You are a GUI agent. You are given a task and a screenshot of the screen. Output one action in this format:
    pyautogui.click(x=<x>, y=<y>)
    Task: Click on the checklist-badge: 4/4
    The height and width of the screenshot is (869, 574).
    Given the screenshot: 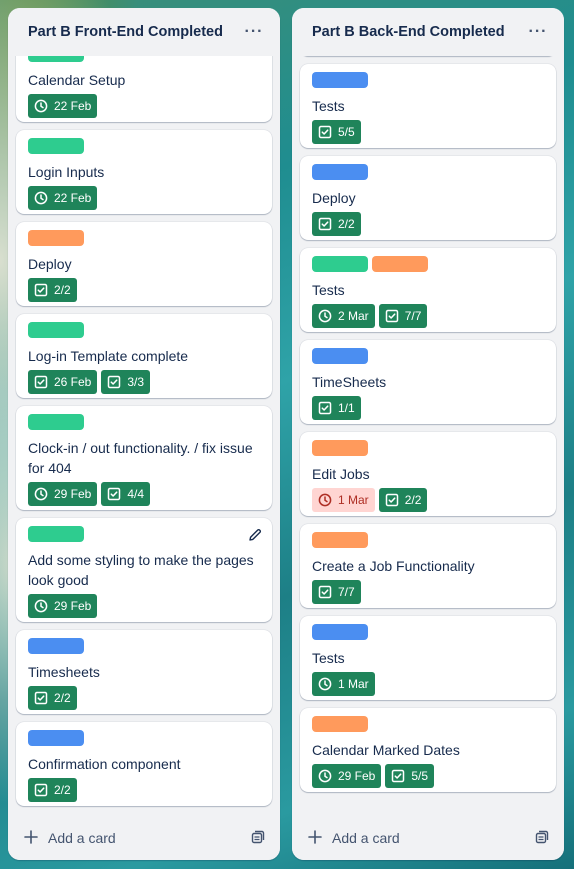 What is the action you would take?
    pyautogui.click(x=126, y=494)
    